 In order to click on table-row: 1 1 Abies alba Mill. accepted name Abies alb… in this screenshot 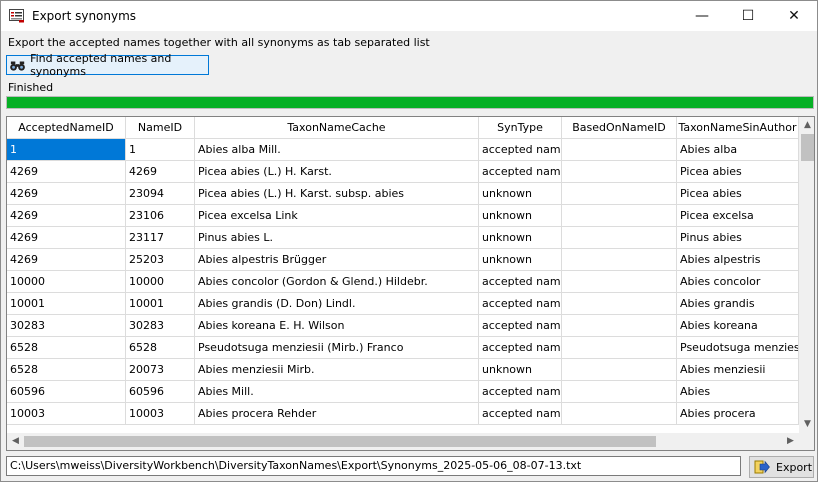, I will do `click(403, 150)`.